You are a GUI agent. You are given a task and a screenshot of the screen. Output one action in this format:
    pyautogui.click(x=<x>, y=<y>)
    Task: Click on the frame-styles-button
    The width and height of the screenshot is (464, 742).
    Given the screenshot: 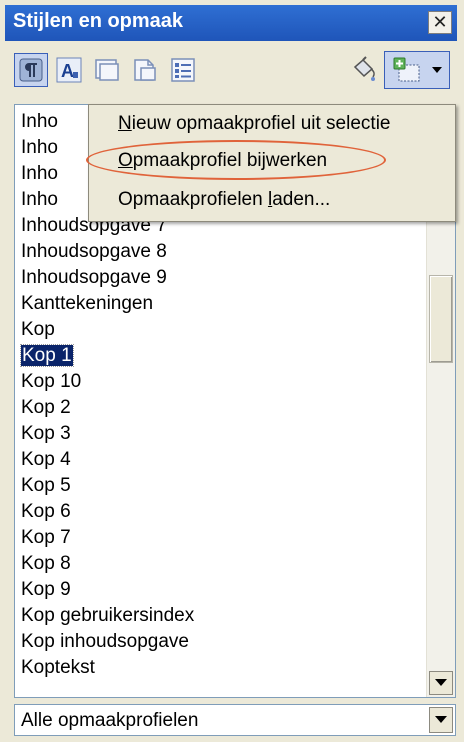 What is the action you would take?
    pyautogui.click(x=107, y=70)
    